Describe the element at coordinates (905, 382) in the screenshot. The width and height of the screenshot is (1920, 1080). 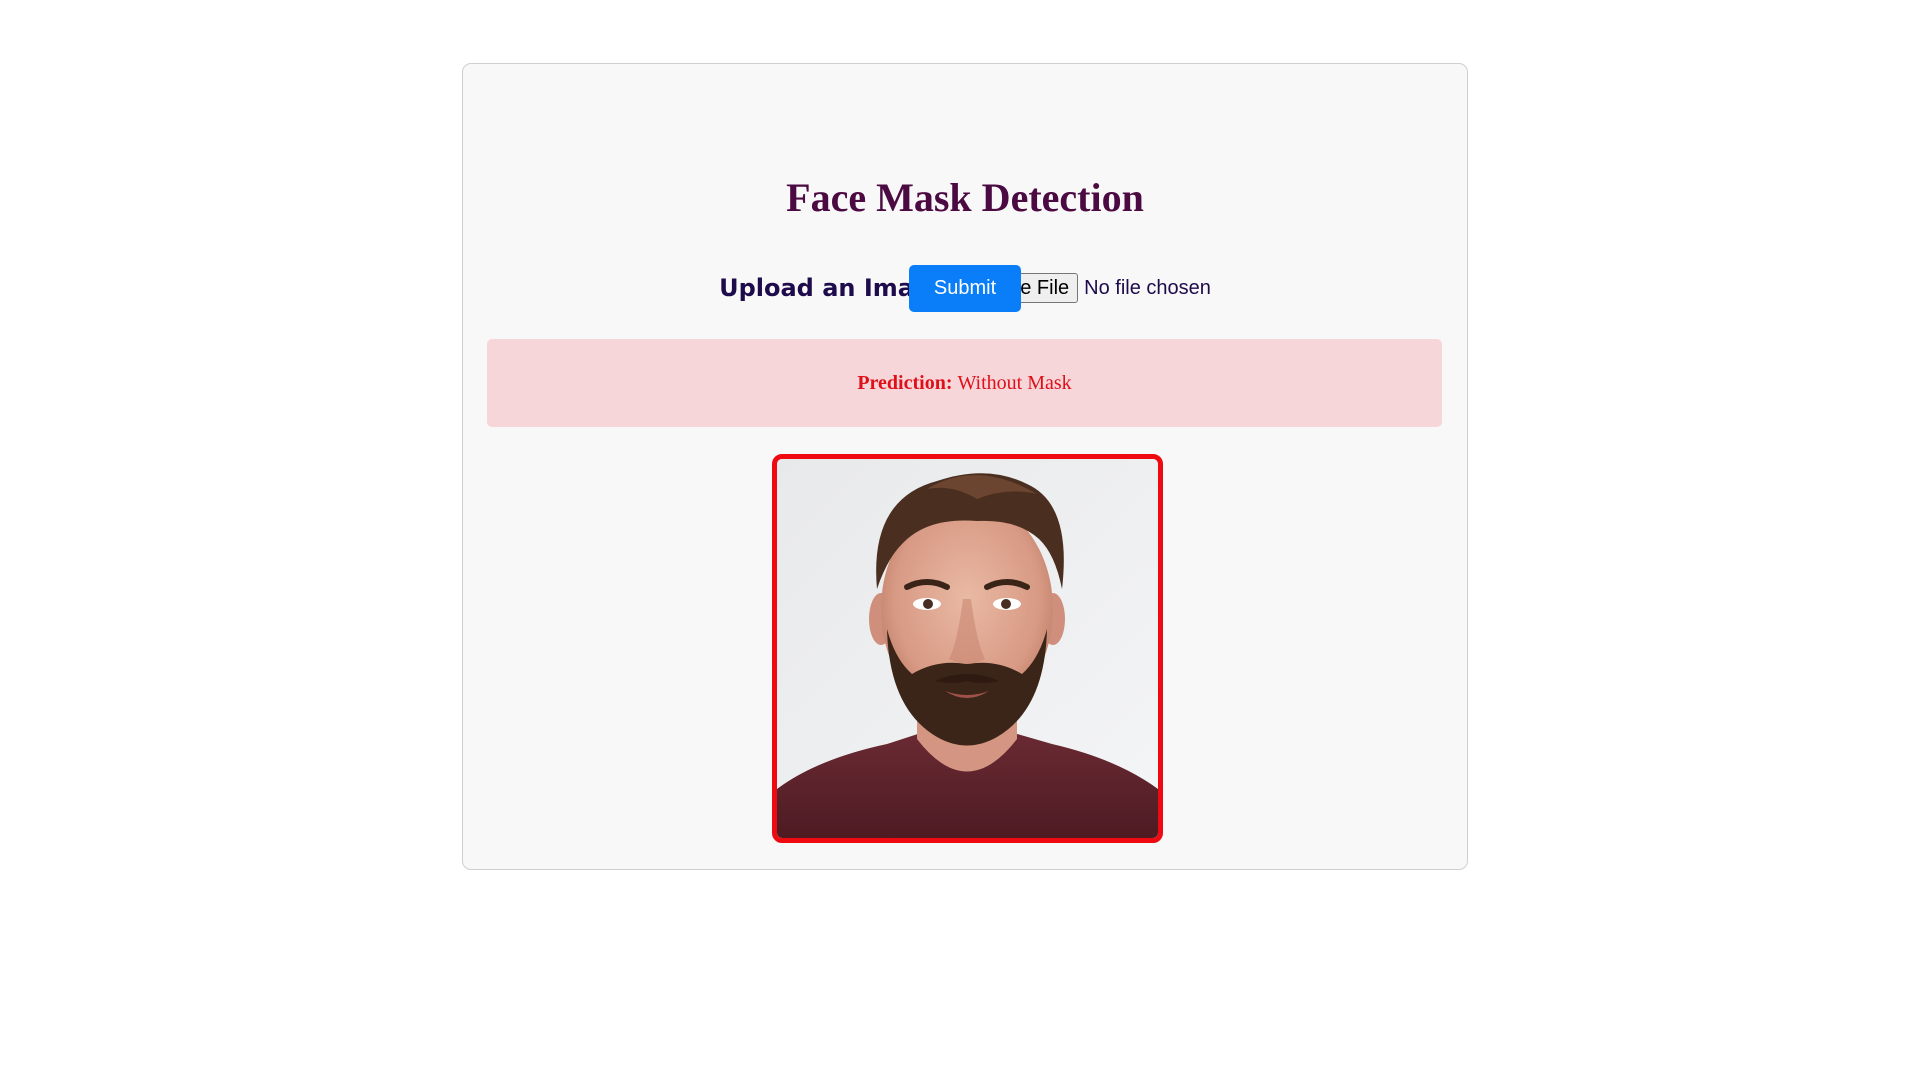
I see `prediction-label: Prediction:` at that location.